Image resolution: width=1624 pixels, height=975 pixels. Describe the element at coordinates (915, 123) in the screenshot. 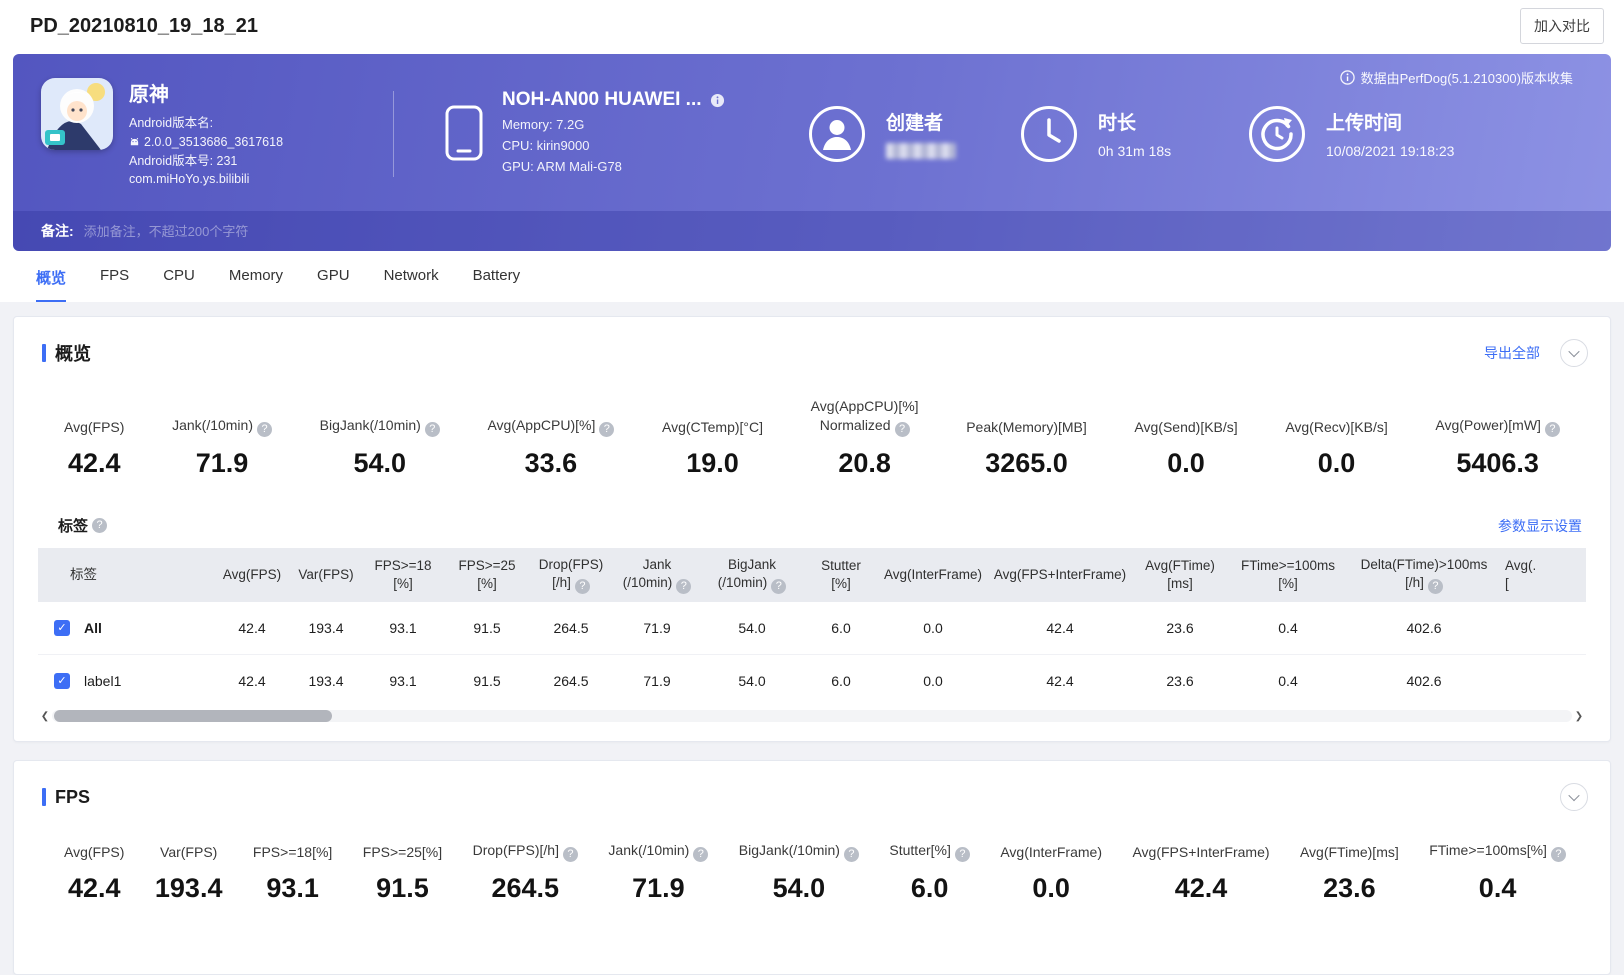

I see `creator-label: 创建者` at that location.